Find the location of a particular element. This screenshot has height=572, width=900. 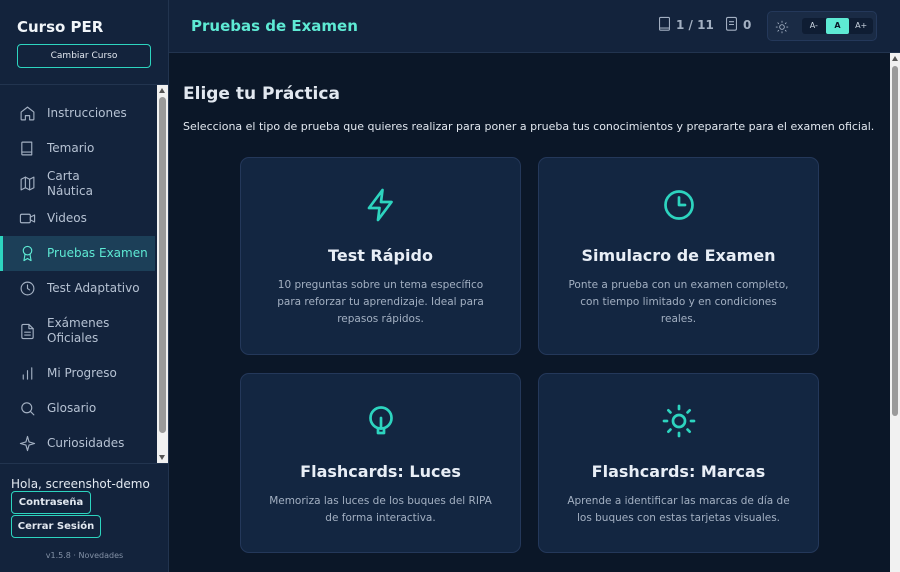

sidebar-item-glosario: Glosario is located at coordinates (77, 408).